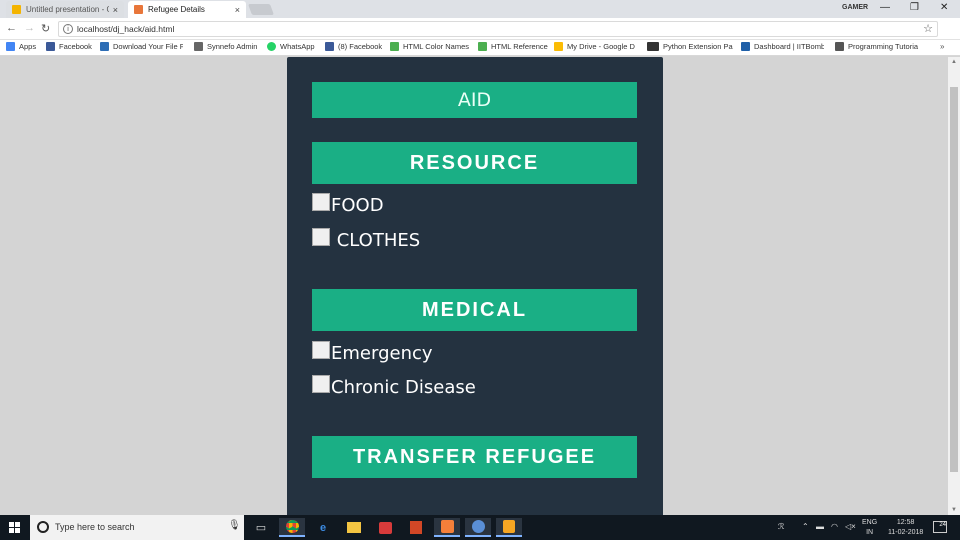  I want to click on cortana-icon, so click(43, 527).